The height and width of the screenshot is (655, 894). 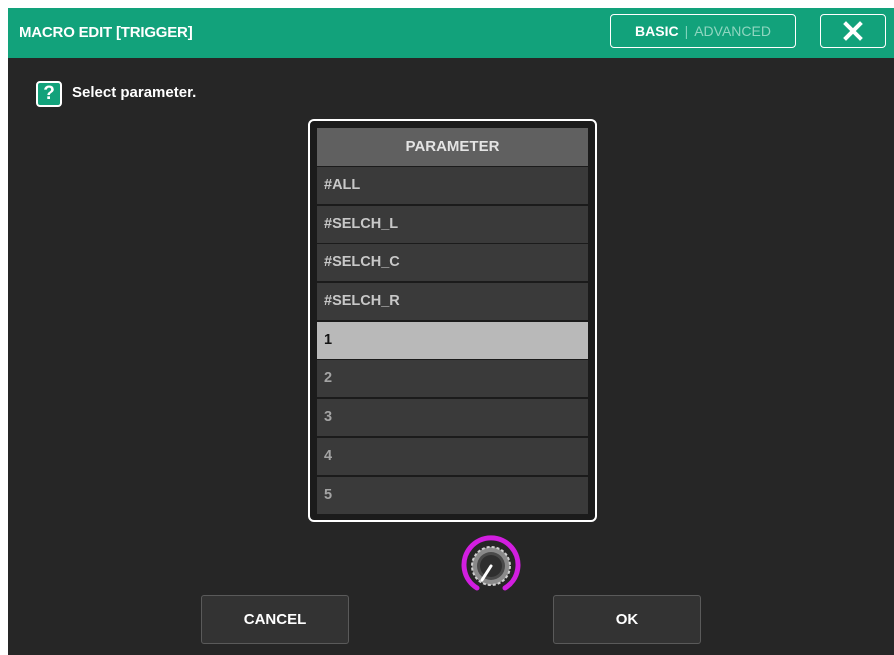 What do you see at coordinates (452, 263) in the screenshot?
I see `list-item: #SELCH_C` at bounding box center [452, 263].